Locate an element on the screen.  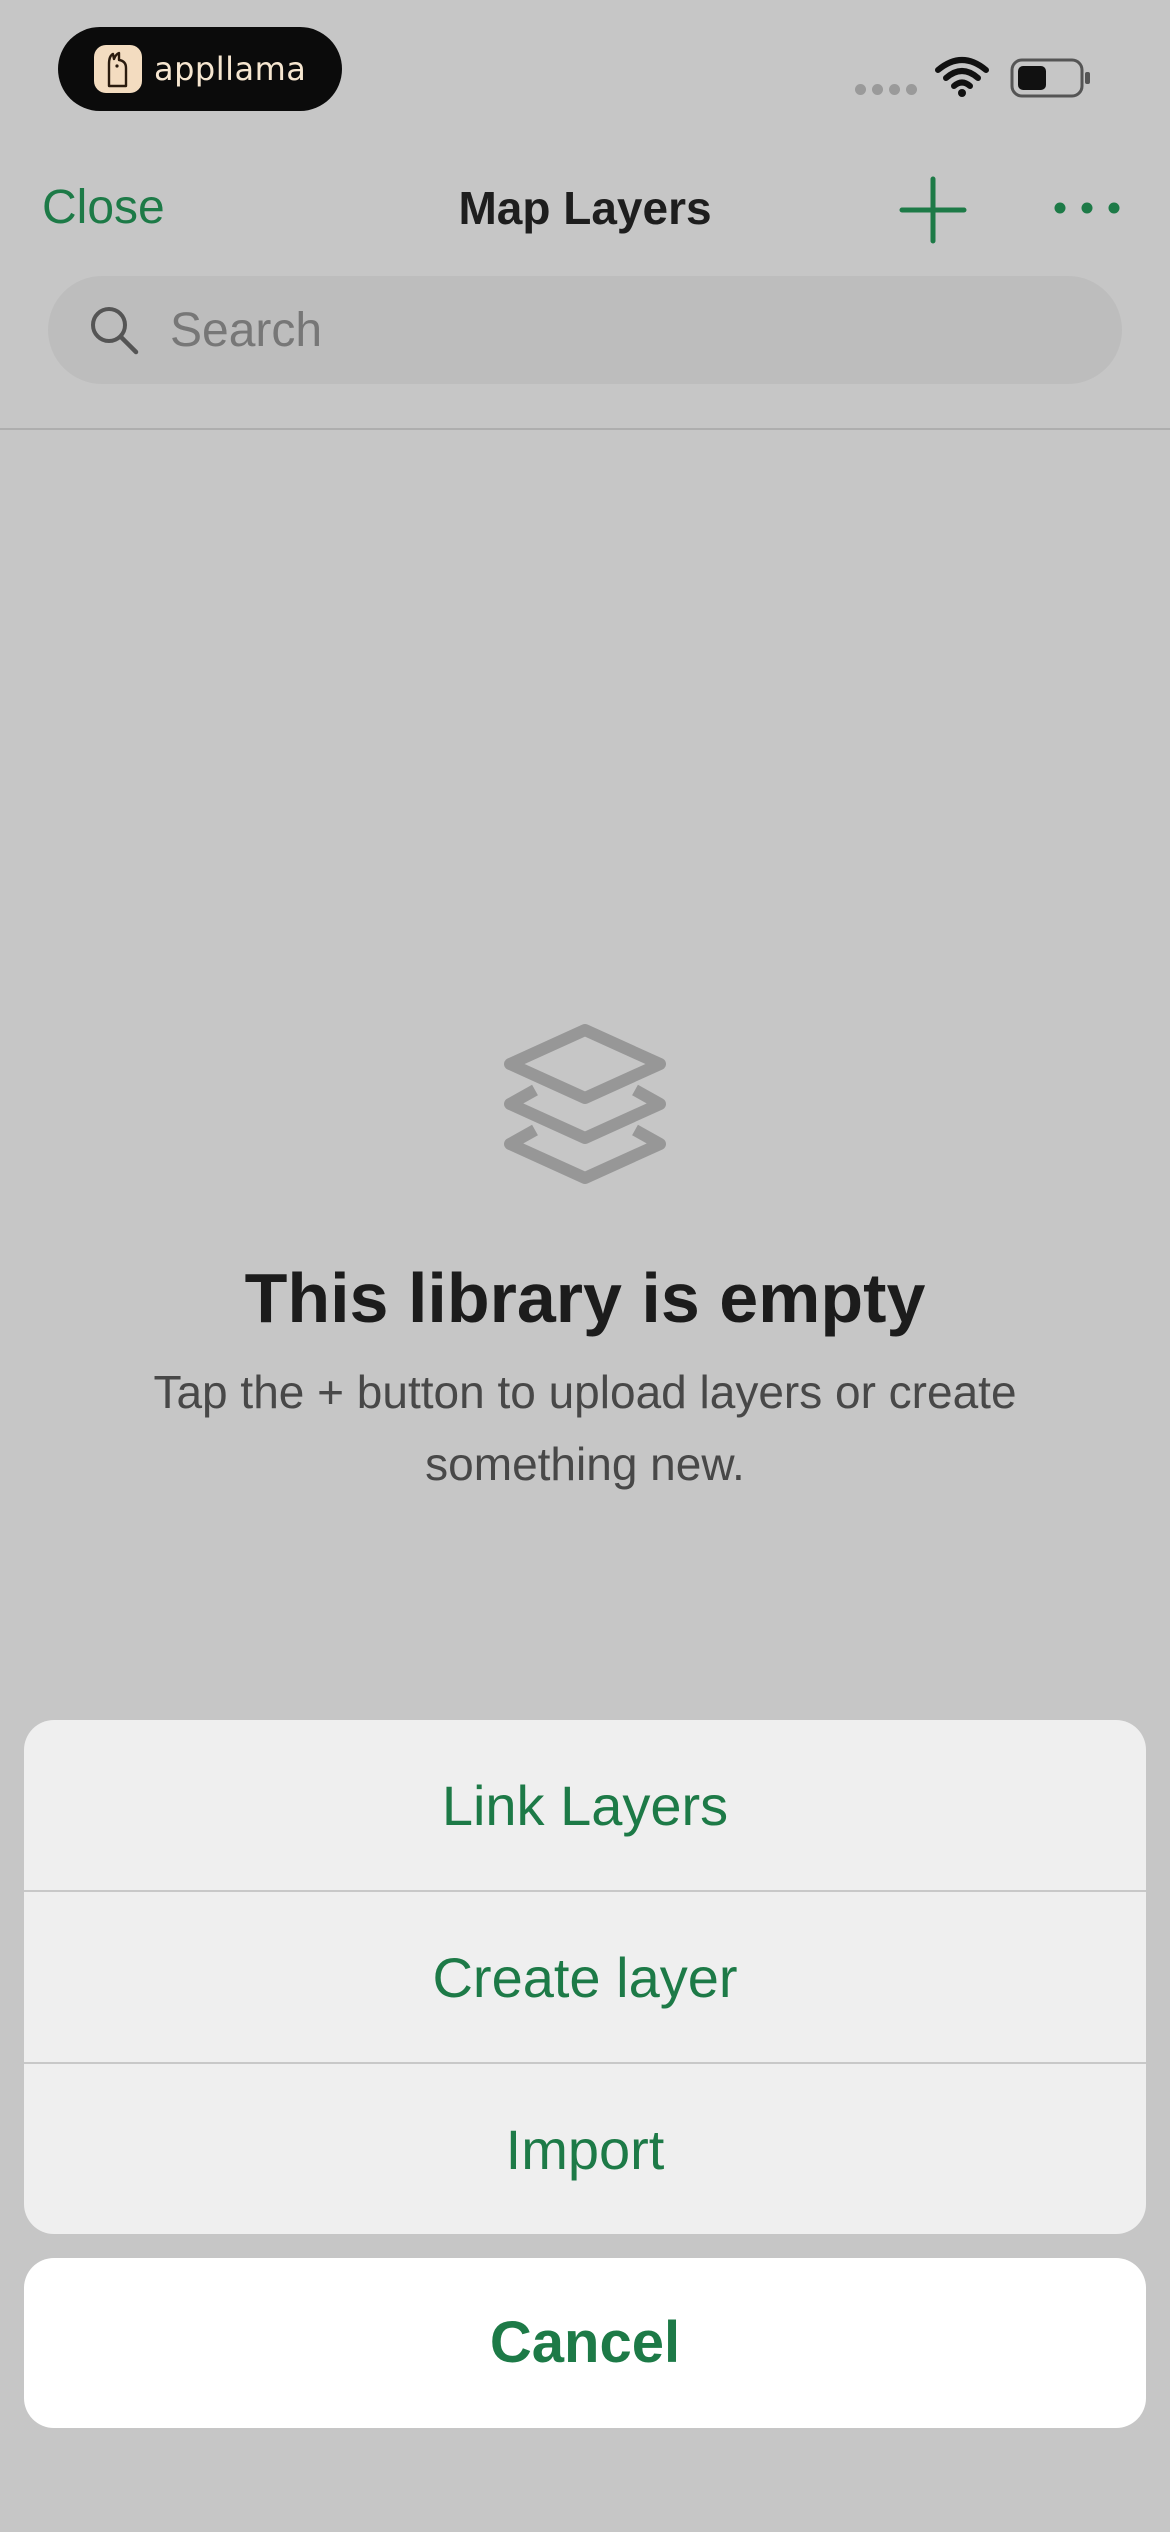
page-title: Map Layers is located at coordinates (585, 208).